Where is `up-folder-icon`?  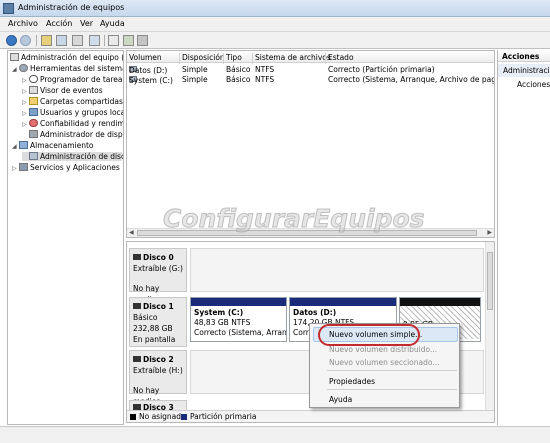
up-folder-icon is located at coordinates (46, 40).